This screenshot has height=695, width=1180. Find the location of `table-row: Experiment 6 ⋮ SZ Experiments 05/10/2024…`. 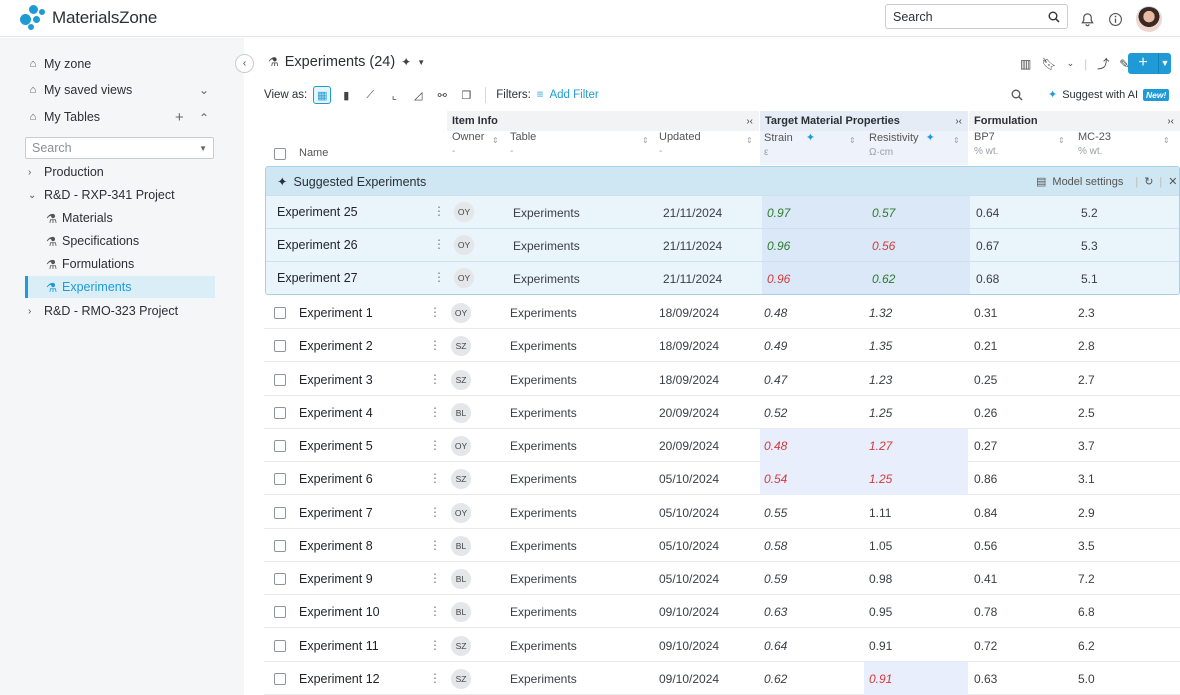

table-row: Experiment 6 ⋮ SZ Experiments 05/10/2024… is located at coordinates (722, 479).